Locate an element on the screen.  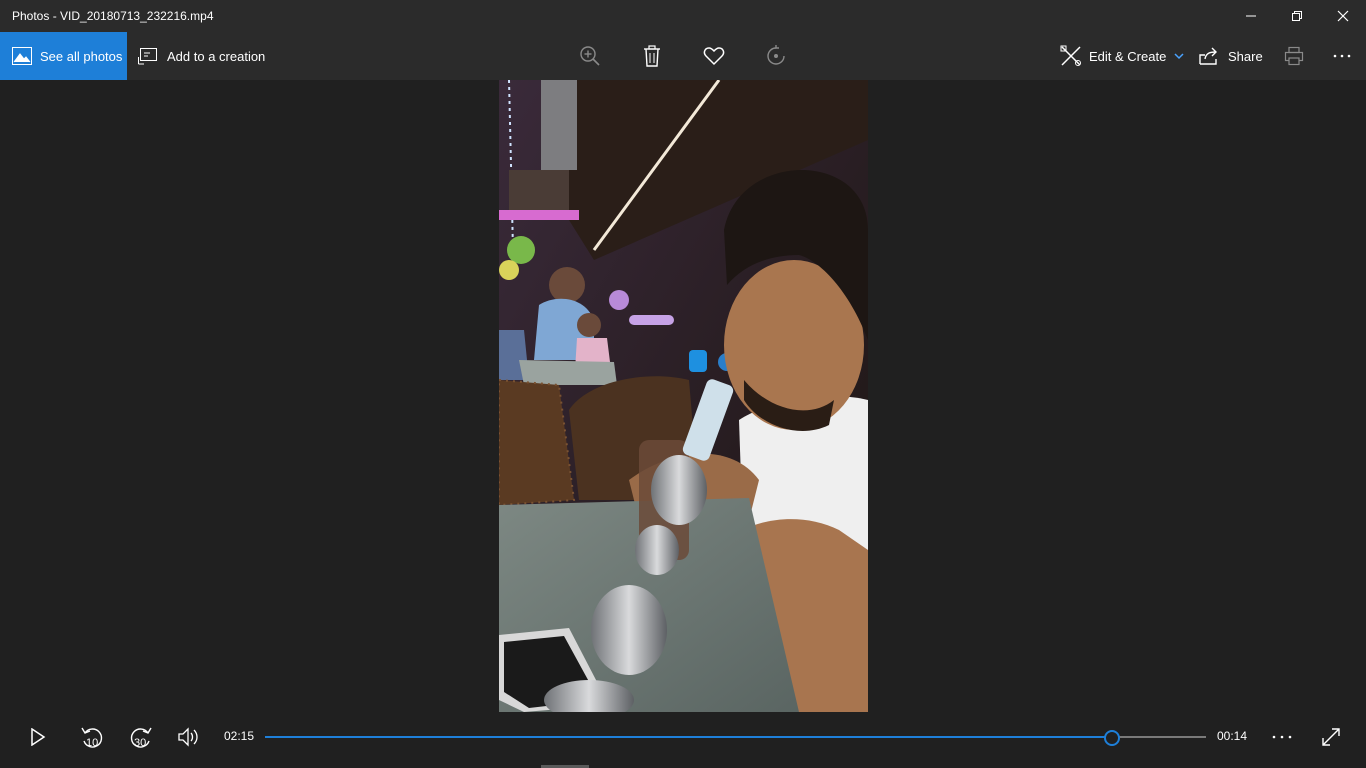
trash-icon is located at coordinates (652, 56).